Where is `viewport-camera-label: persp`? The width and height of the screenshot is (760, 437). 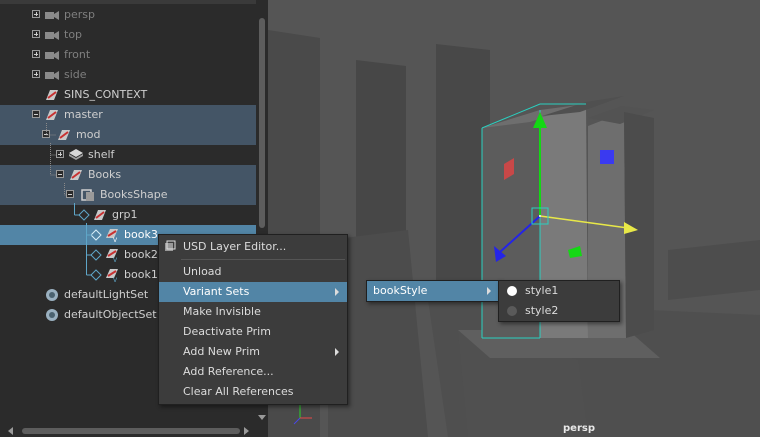
viewport-camera-label: persp is located at coordinates (579, 428).